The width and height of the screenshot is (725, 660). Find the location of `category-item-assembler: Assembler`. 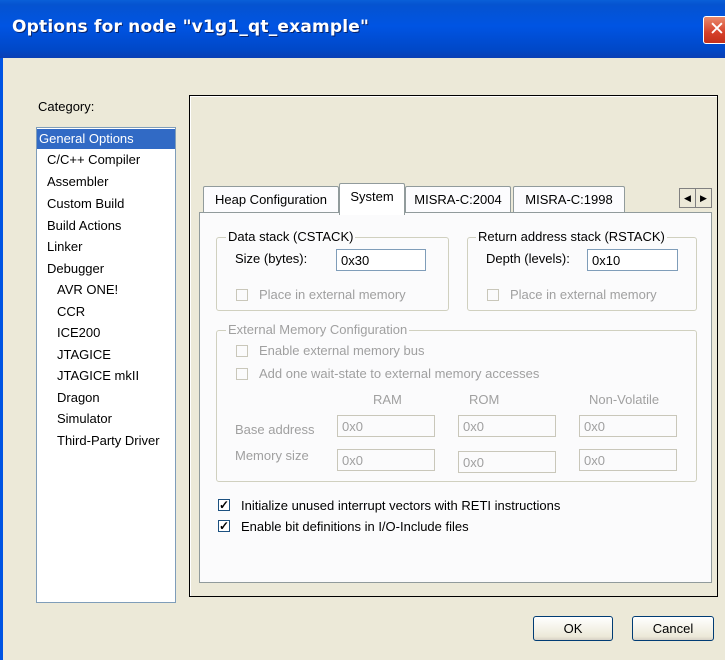

category-item-assembler: Assembler is located at coordinates (77, 182).